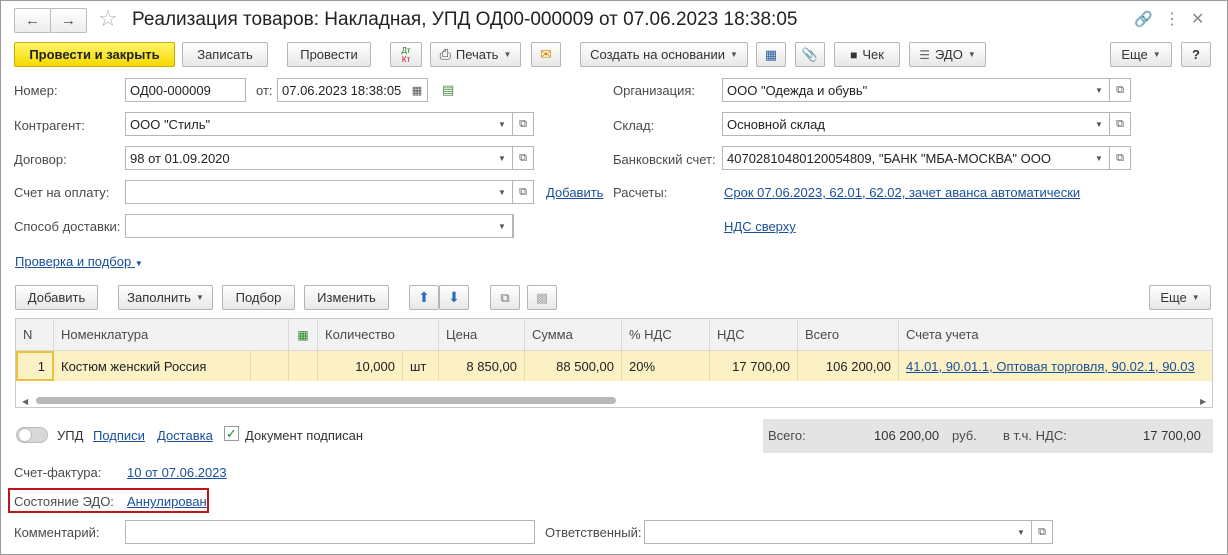 This screenshot has height=555, width=1228. I want to click on forward-button: →, so click(68, 20).